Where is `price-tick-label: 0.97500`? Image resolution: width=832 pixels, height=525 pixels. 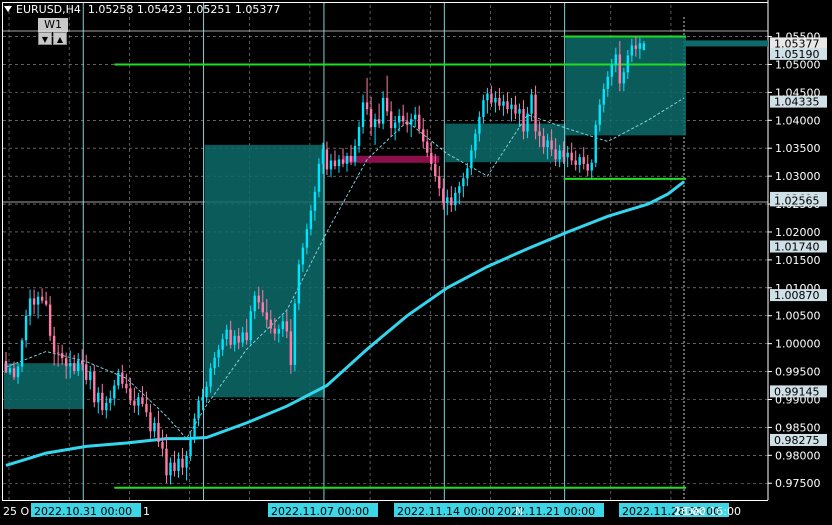 price-tick-label: 0.97500 is located at coordinates (798, 483).